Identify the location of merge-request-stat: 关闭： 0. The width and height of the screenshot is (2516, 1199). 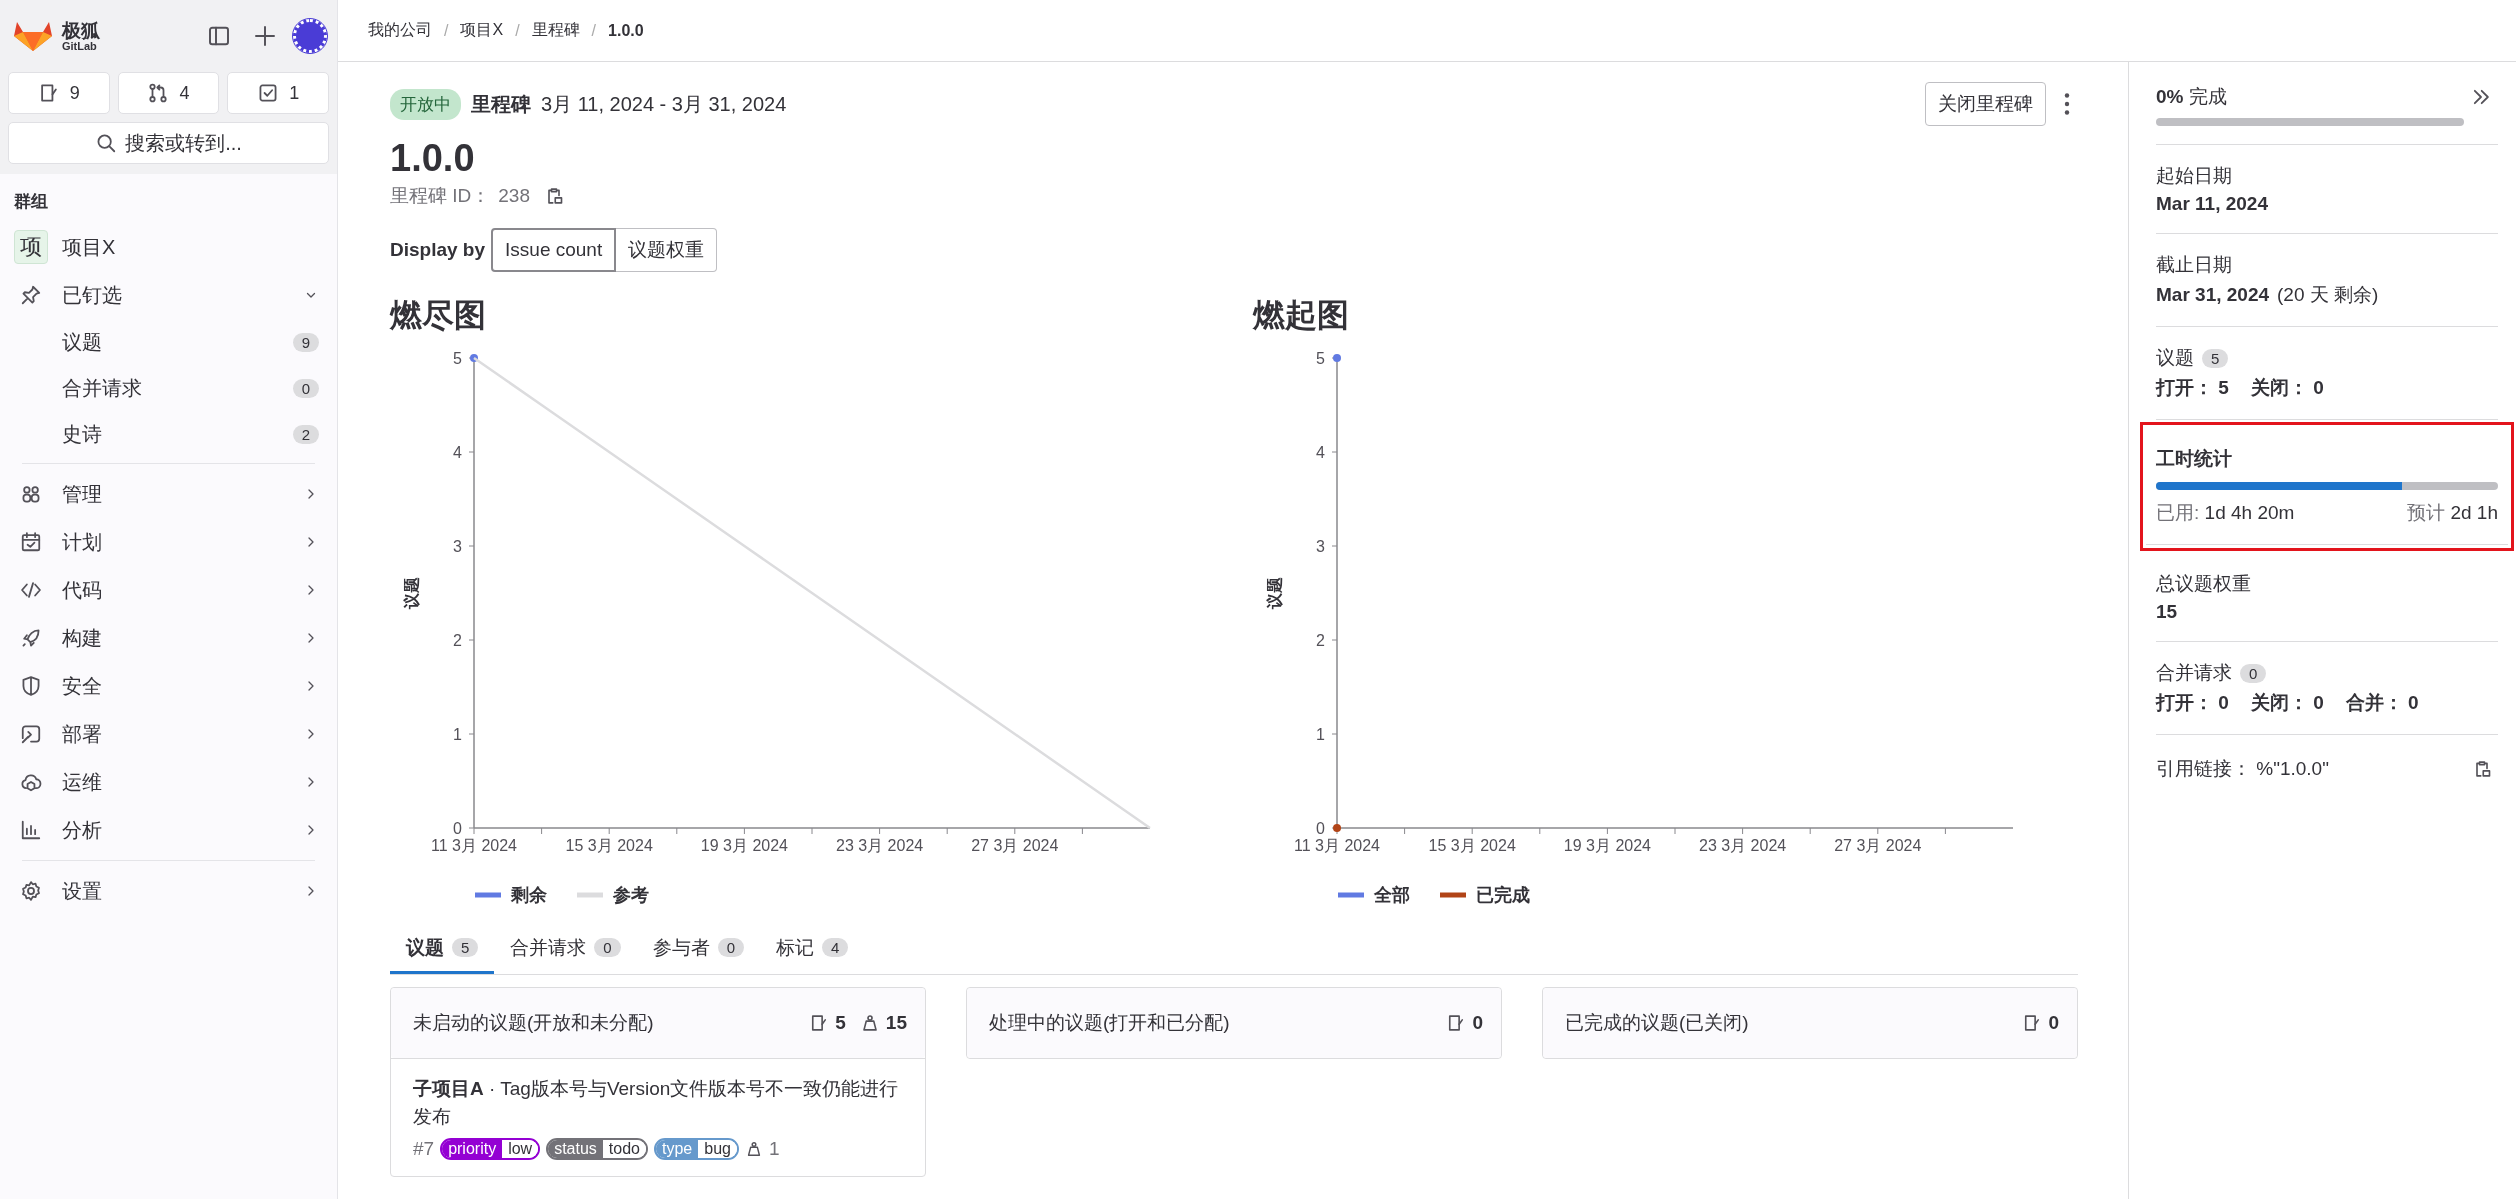
(2287, 703).